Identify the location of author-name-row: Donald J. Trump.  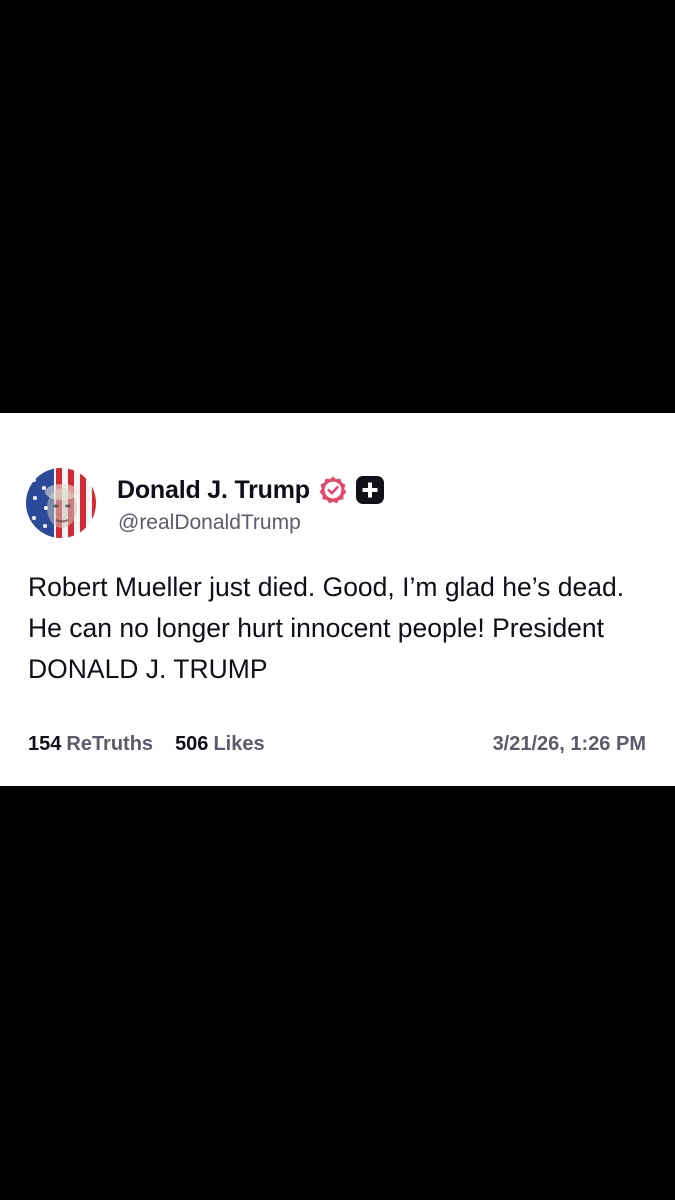
(250, 490).